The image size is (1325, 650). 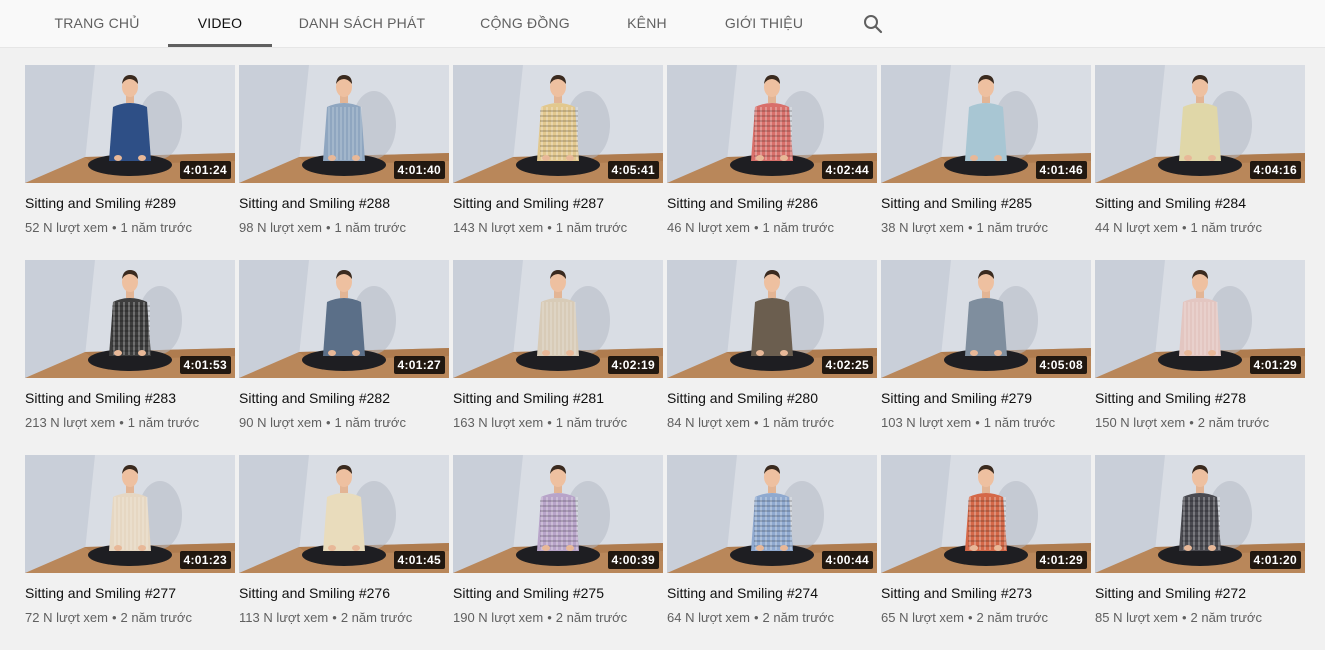 I want to click on video-thumbnail: 4:01:20, so click(x=1200, y=514).